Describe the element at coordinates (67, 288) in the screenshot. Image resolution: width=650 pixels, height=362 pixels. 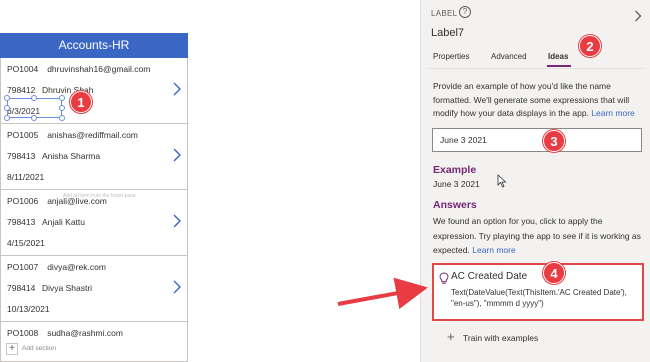
I see `row-name: Divya Shastri` at that location.